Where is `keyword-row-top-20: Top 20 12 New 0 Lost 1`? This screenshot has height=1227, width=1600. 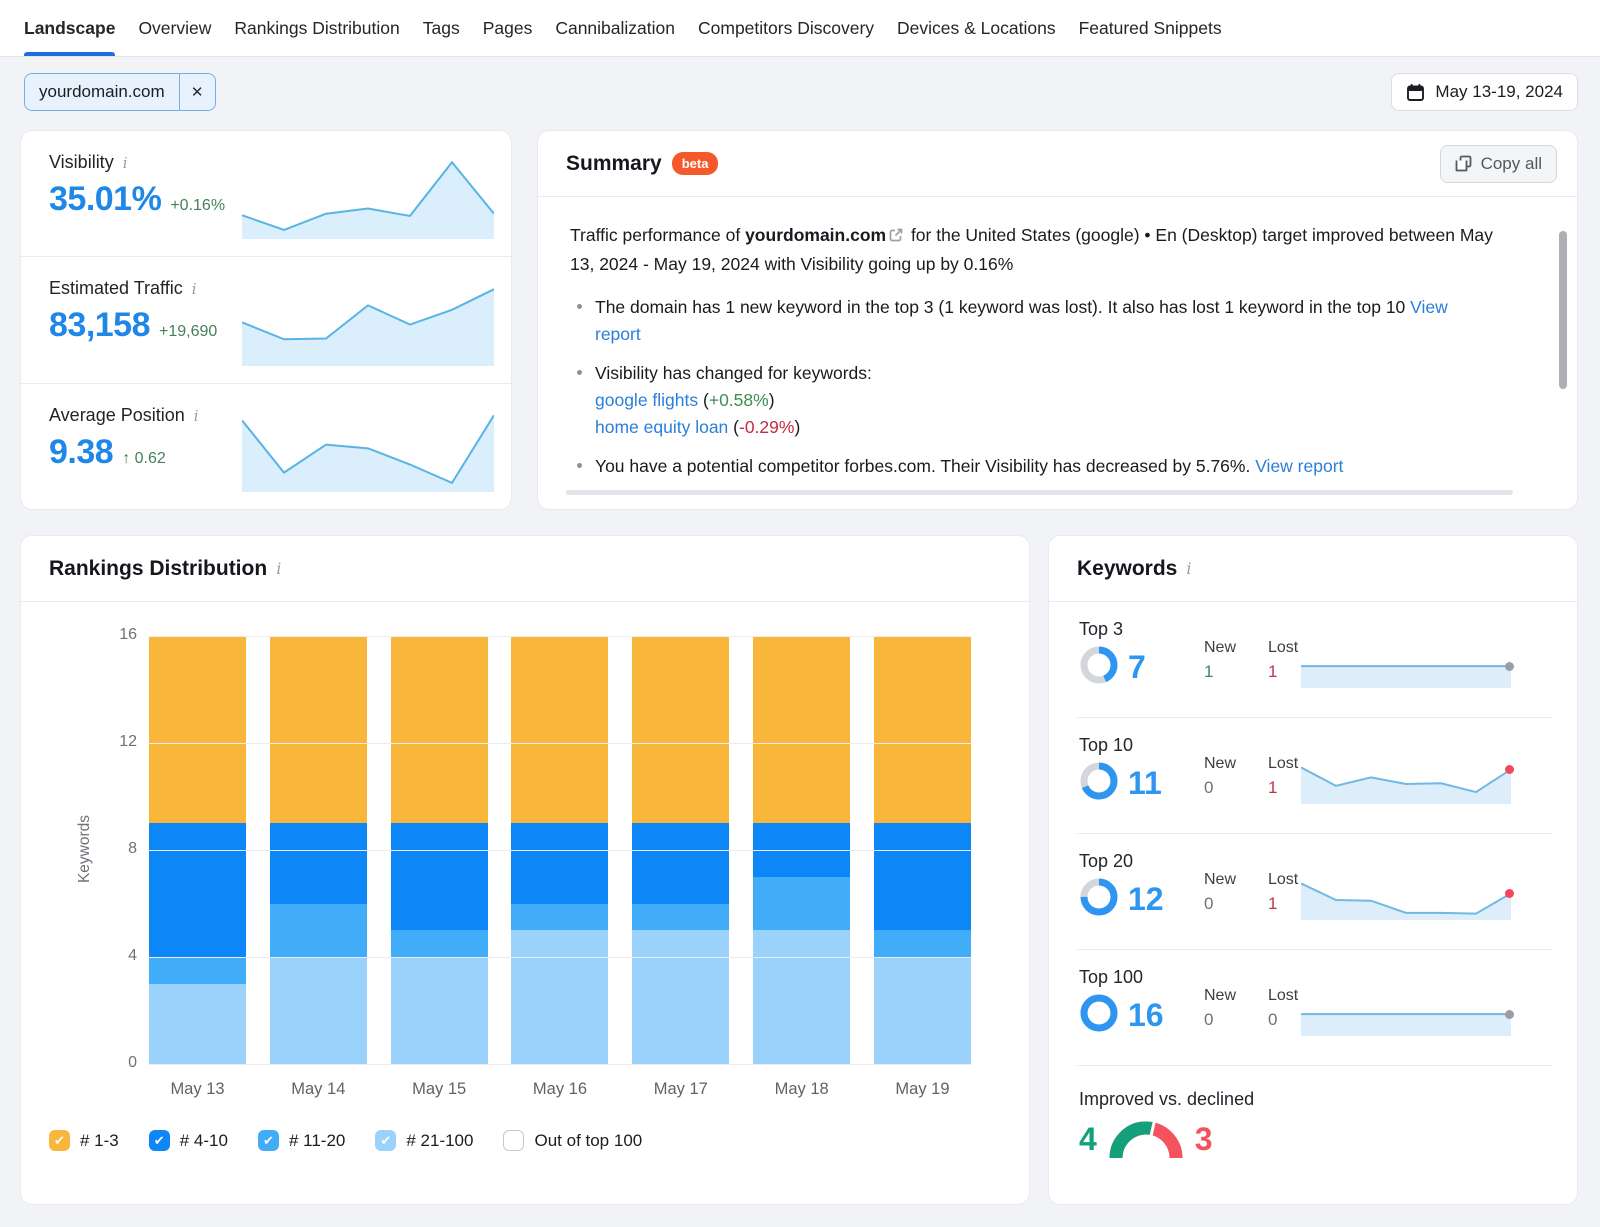 keyword-row-top-20: Top 20 12 New 0 Lost 1 is located at coordinates (1313, 892).